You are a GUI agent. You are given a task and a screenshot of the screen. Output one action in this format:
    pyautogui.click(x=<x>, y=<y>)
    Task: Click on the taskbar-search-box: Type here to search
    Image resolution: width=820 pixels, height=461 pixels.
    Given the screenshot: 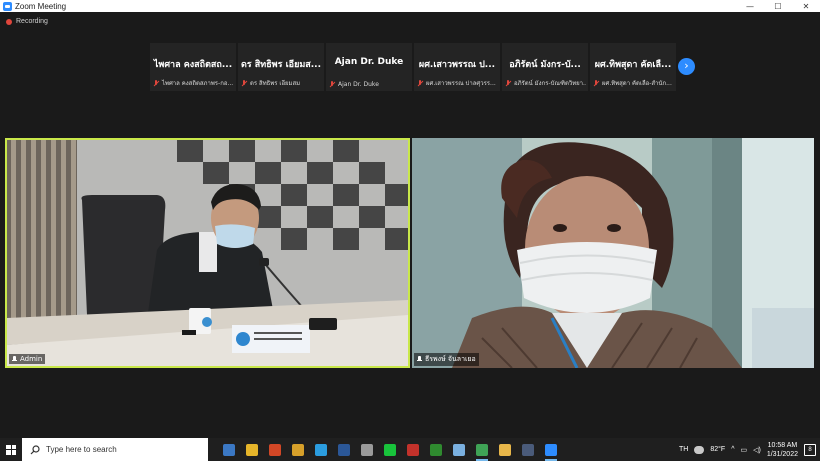 What is the action you would take?
    pyautogui.click(x=115, y=449)
    